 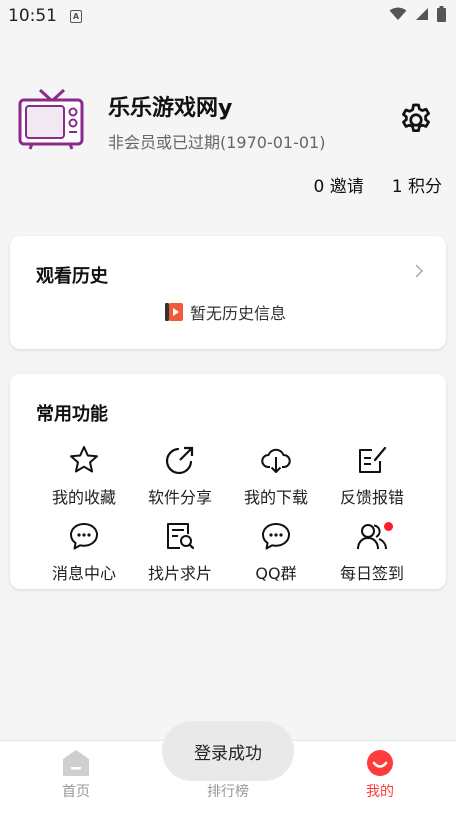 What do you see at coordinates (378, 184) in the screenshot?
I see `profile-stats: 0 邀请 1 积分` at bounding box center [378, 184].